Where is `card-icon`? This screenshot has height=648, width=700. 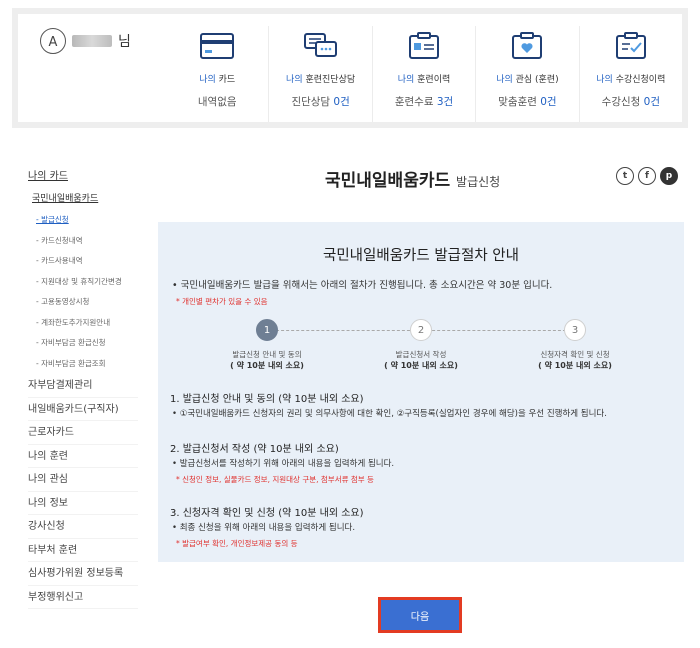 card-icon is located at coordinates (217, 46).